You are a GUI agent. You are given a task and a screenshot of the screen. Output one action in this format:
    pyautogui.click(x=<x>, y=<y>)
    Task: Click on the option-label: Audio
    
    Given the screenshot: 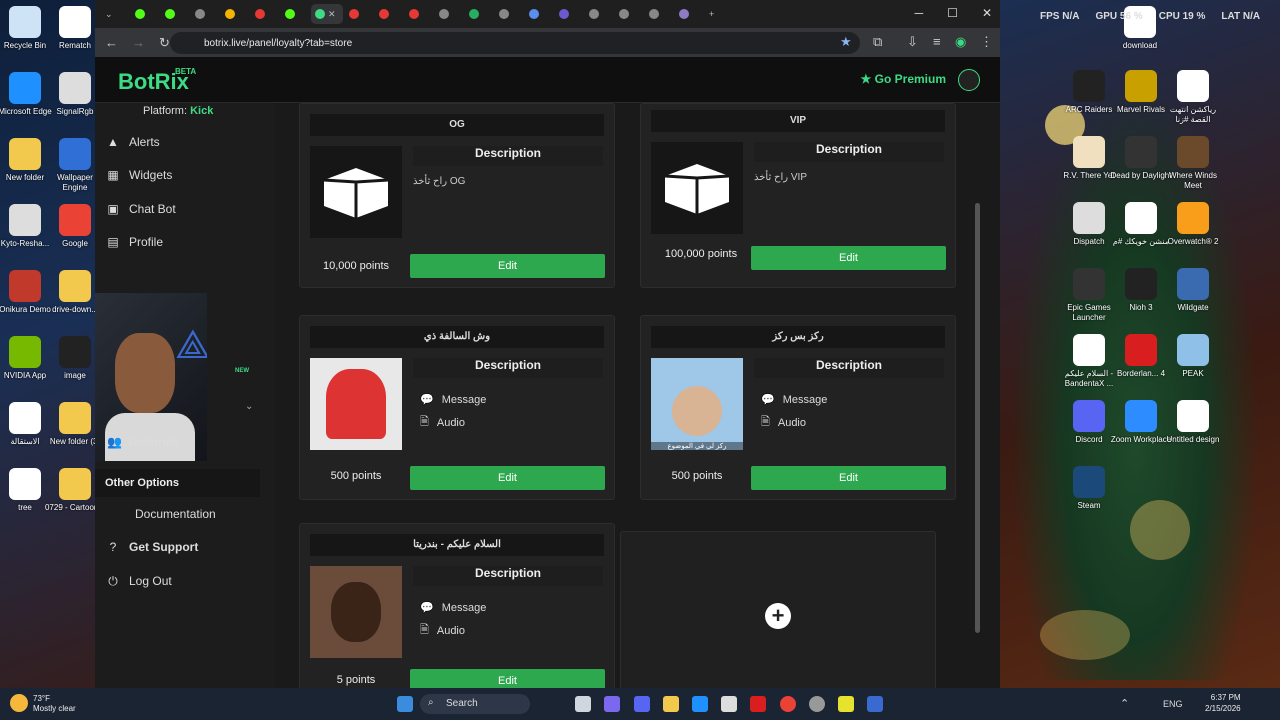 What is the action you would take?
    pyautogui.click(x=450, y=630)
    